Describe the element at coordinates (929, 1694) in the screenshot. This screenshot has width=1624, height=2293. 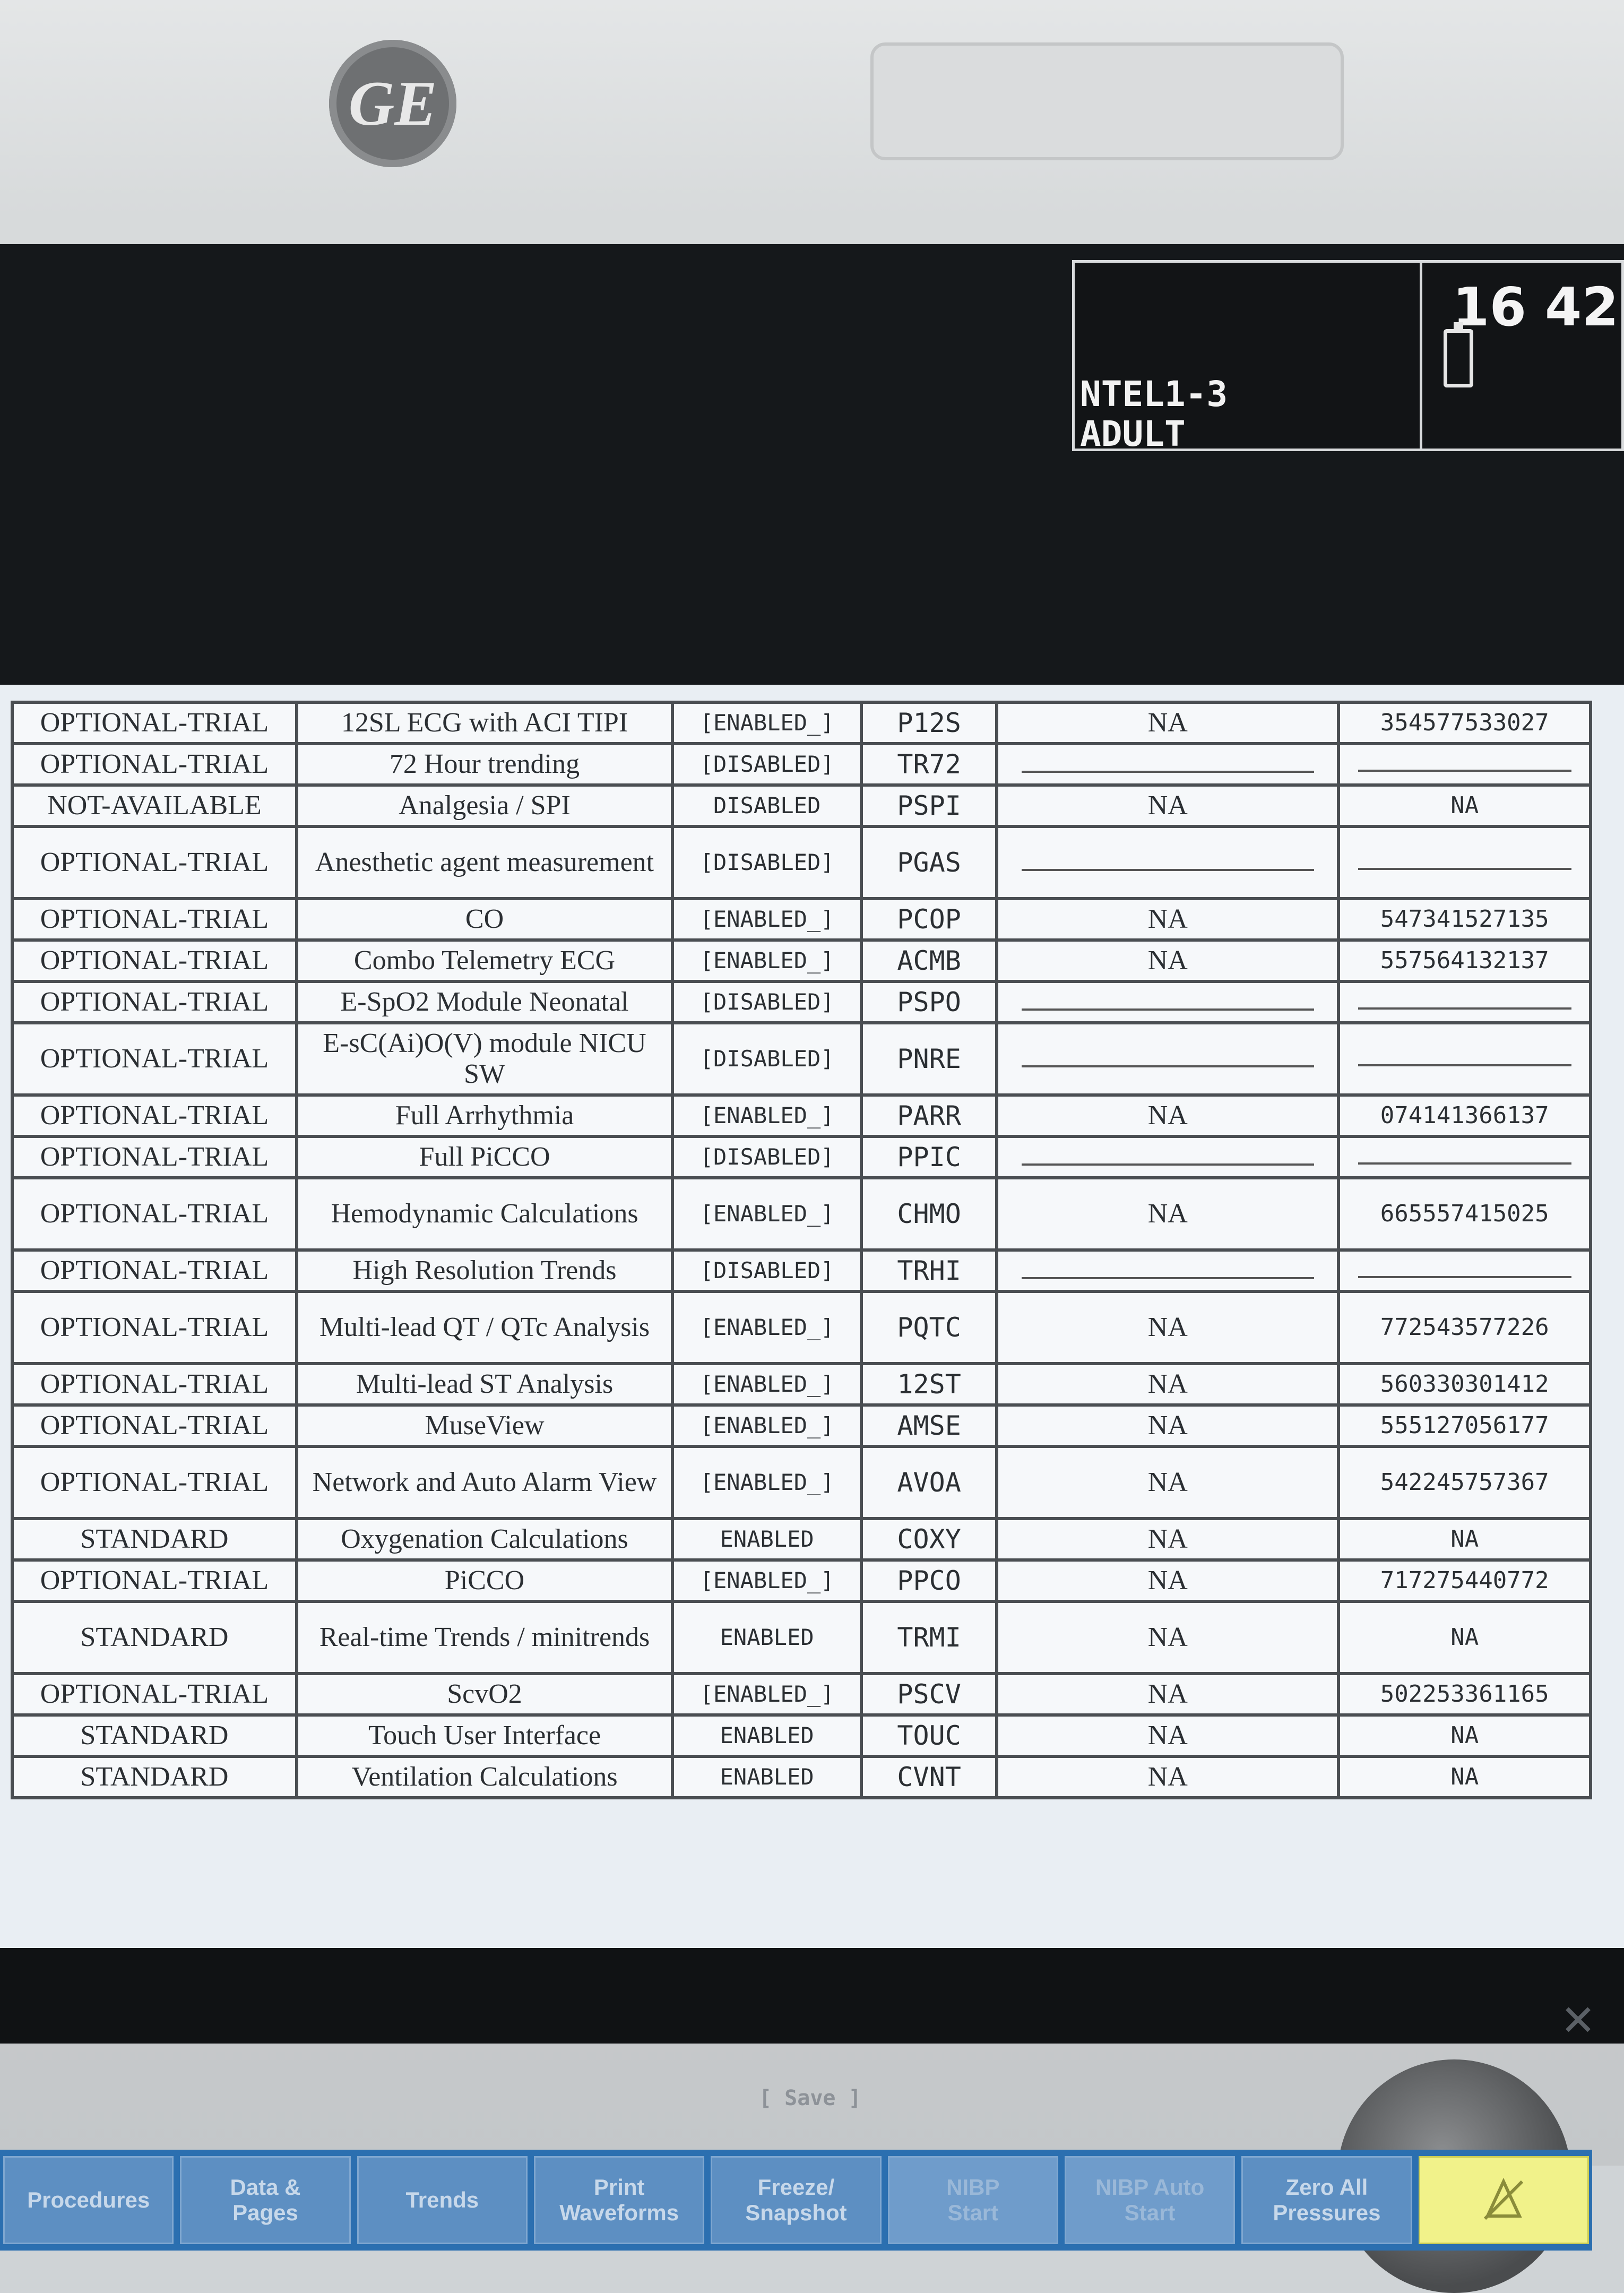
I see `option-code: PSCV` at that location.